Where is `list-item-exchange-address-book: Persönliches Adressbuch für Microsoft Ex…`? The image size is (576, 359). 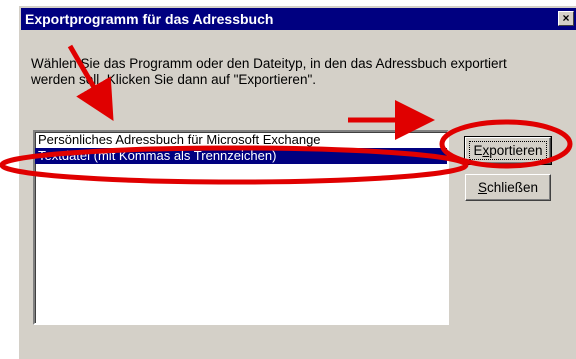 list-item-exchange-address-book: Persönliches Adressbuch für Microsoft Ex… is located at coordinates (241, 140).